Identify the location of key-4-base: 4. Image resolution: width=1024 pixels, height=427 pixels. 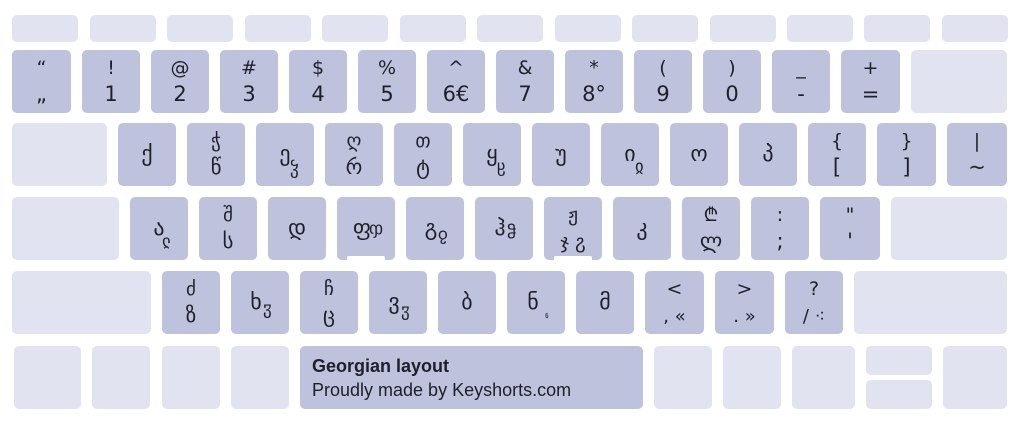
(318, 94).